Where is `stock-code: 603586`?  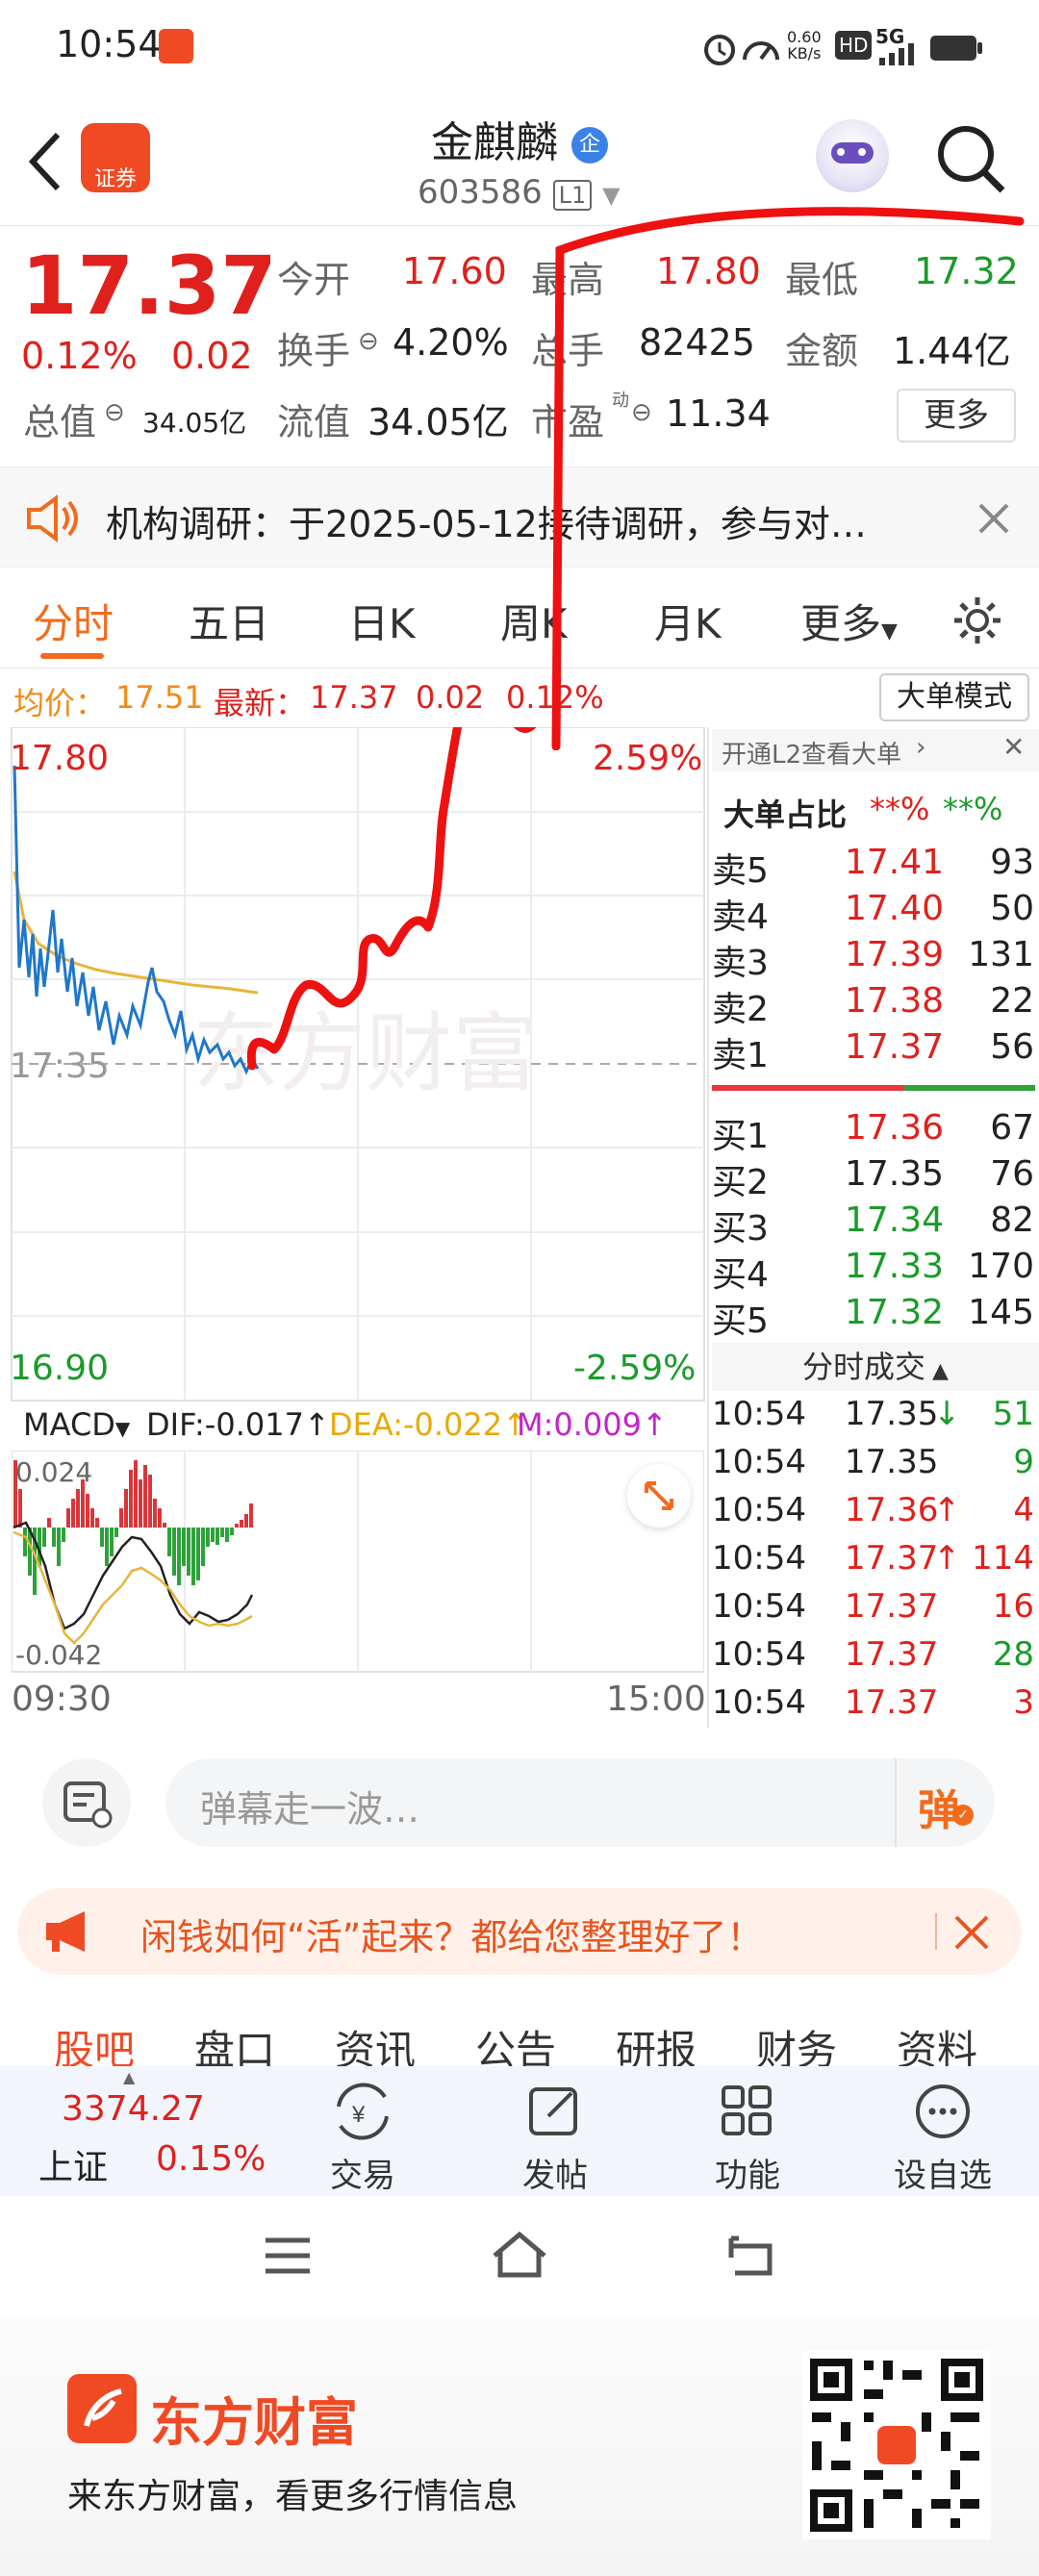 stock-code: 603586 is located at coordinates (480, 192).